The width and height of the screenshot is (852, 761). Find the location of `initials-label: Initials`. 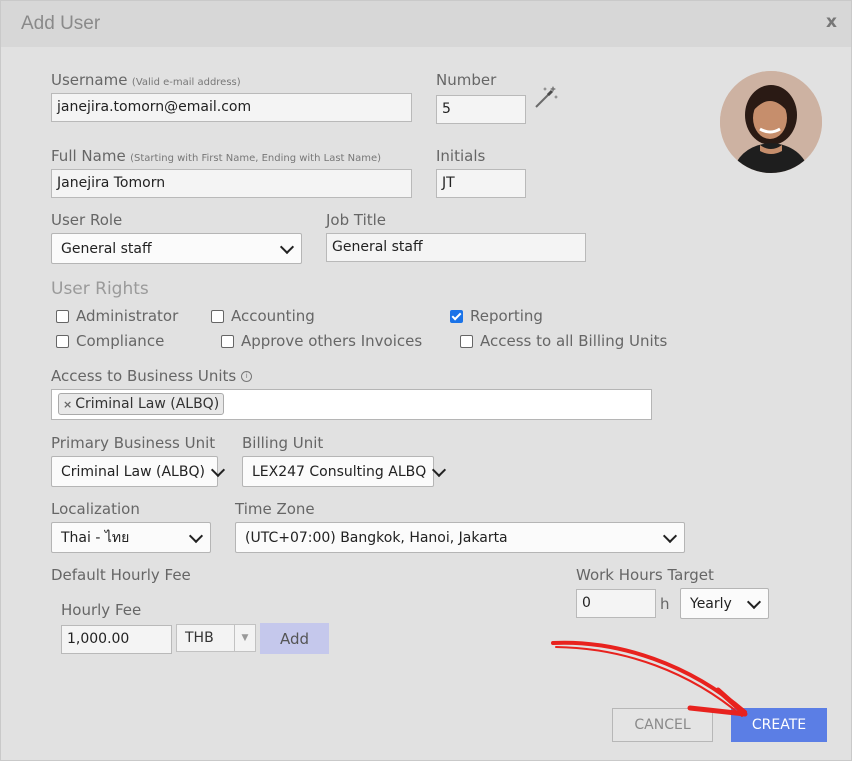

initials-label: Initials is located at coordinates (461, 156).